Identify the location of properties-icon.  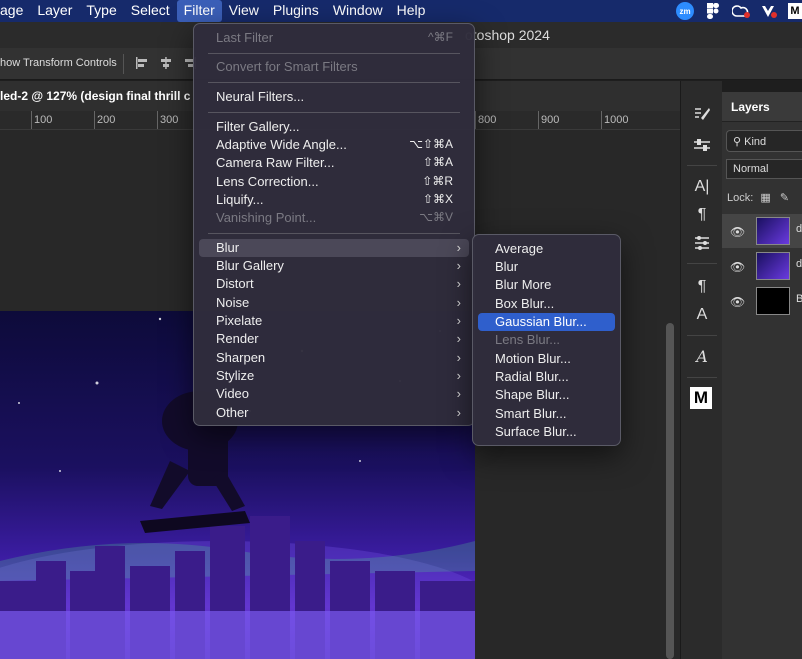
(702, 243).